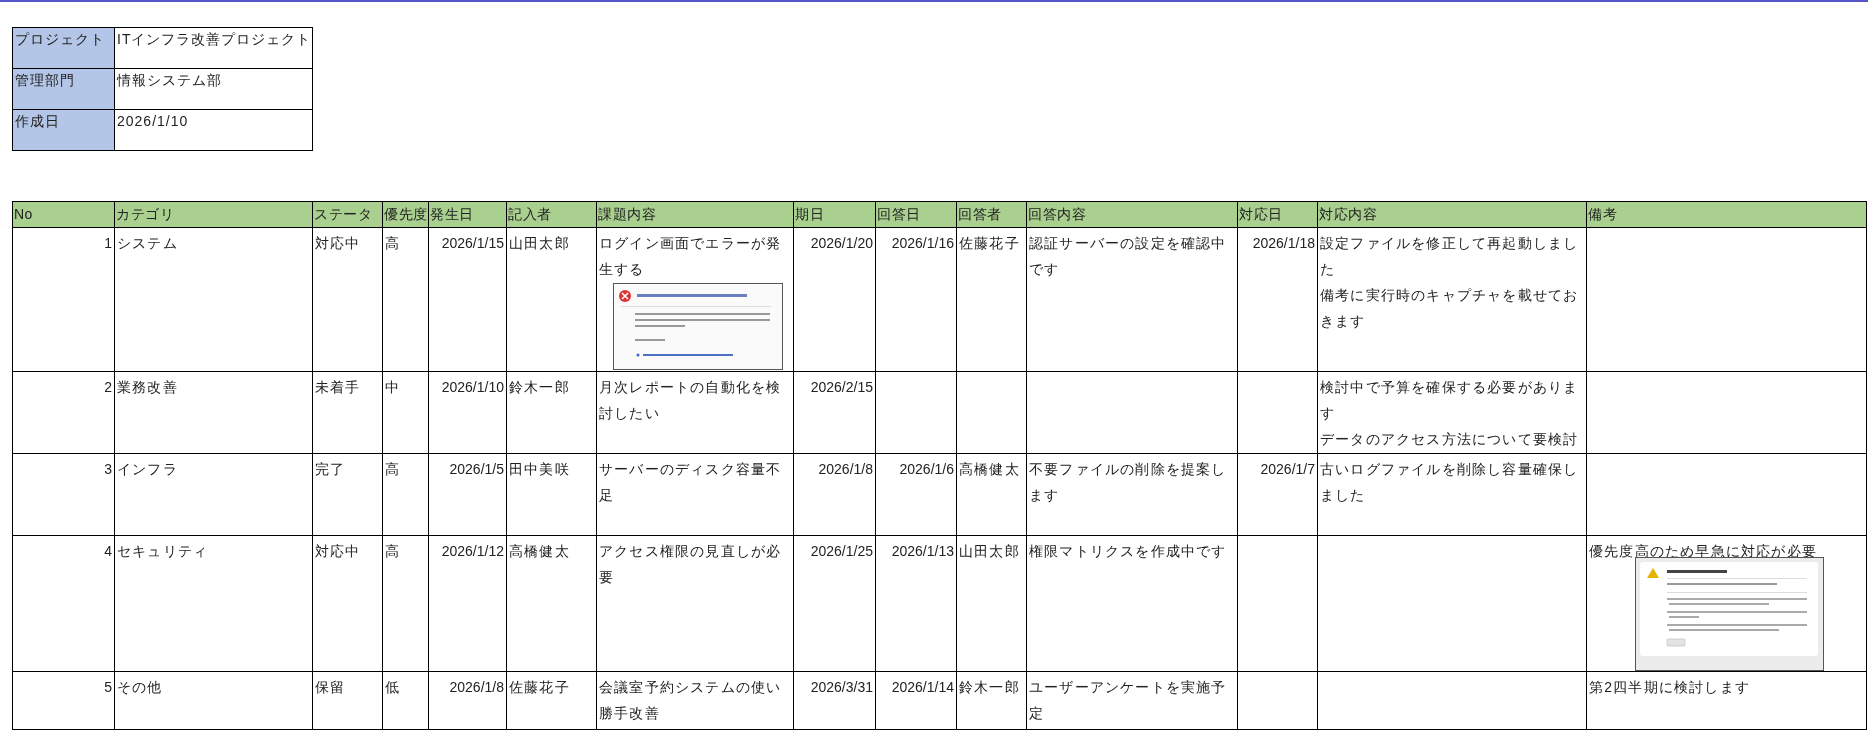  What do you see at coordinates (348, 495) in the screenshot?
I see `table-cell: 完了` at bounding box center [348, 495].